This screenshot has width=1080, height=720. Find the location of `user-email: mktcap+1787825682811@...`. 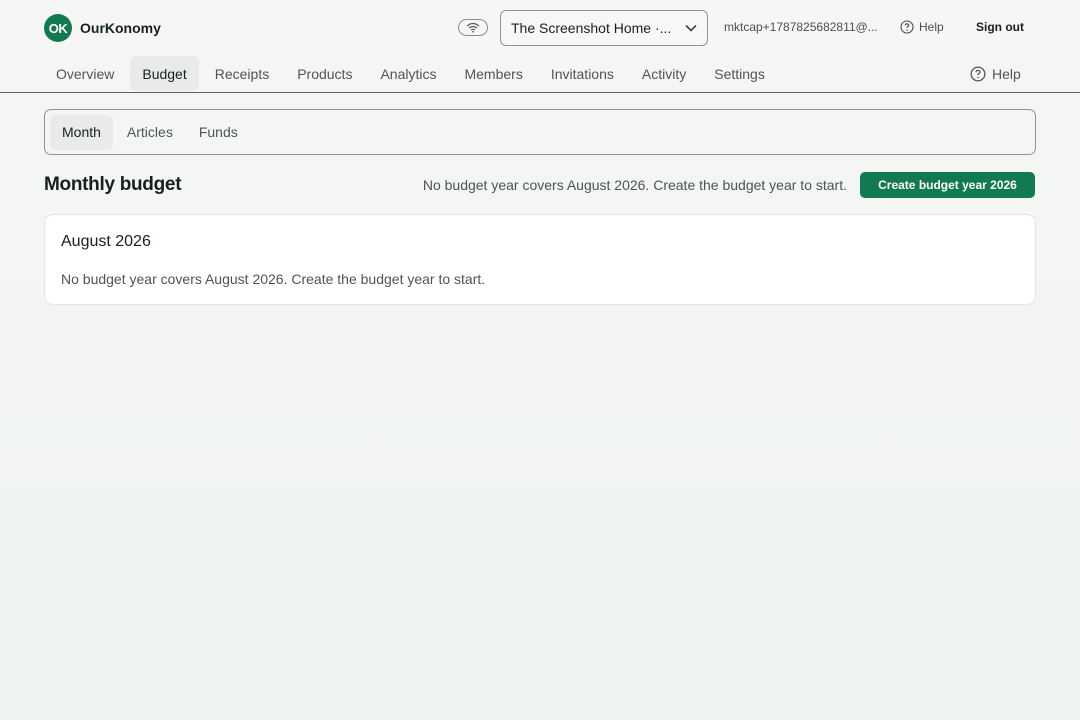

user-email: mktcap+1787825682811@... is located at coordinates (801, 27).